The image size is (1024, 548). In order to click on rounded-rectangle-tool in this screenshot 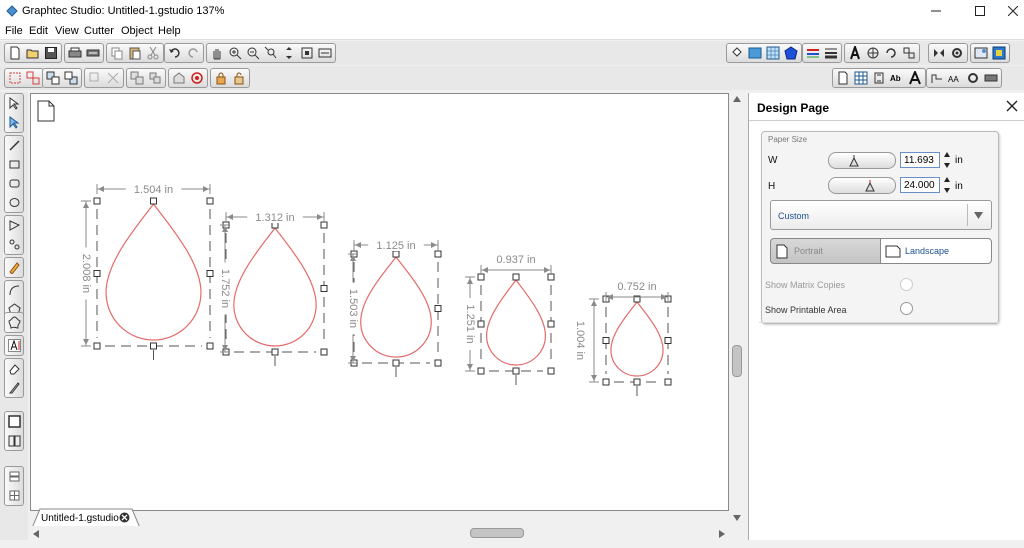, I will do `click(14, 183)`.